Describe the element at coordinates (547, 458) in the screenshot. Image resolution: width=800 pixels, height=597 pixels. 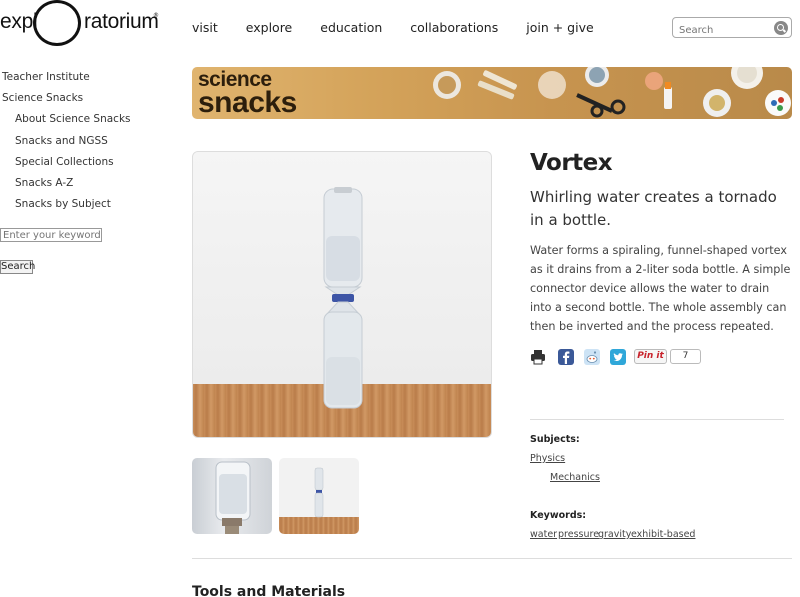
I see `subject-link-physics: Physics` at that location.